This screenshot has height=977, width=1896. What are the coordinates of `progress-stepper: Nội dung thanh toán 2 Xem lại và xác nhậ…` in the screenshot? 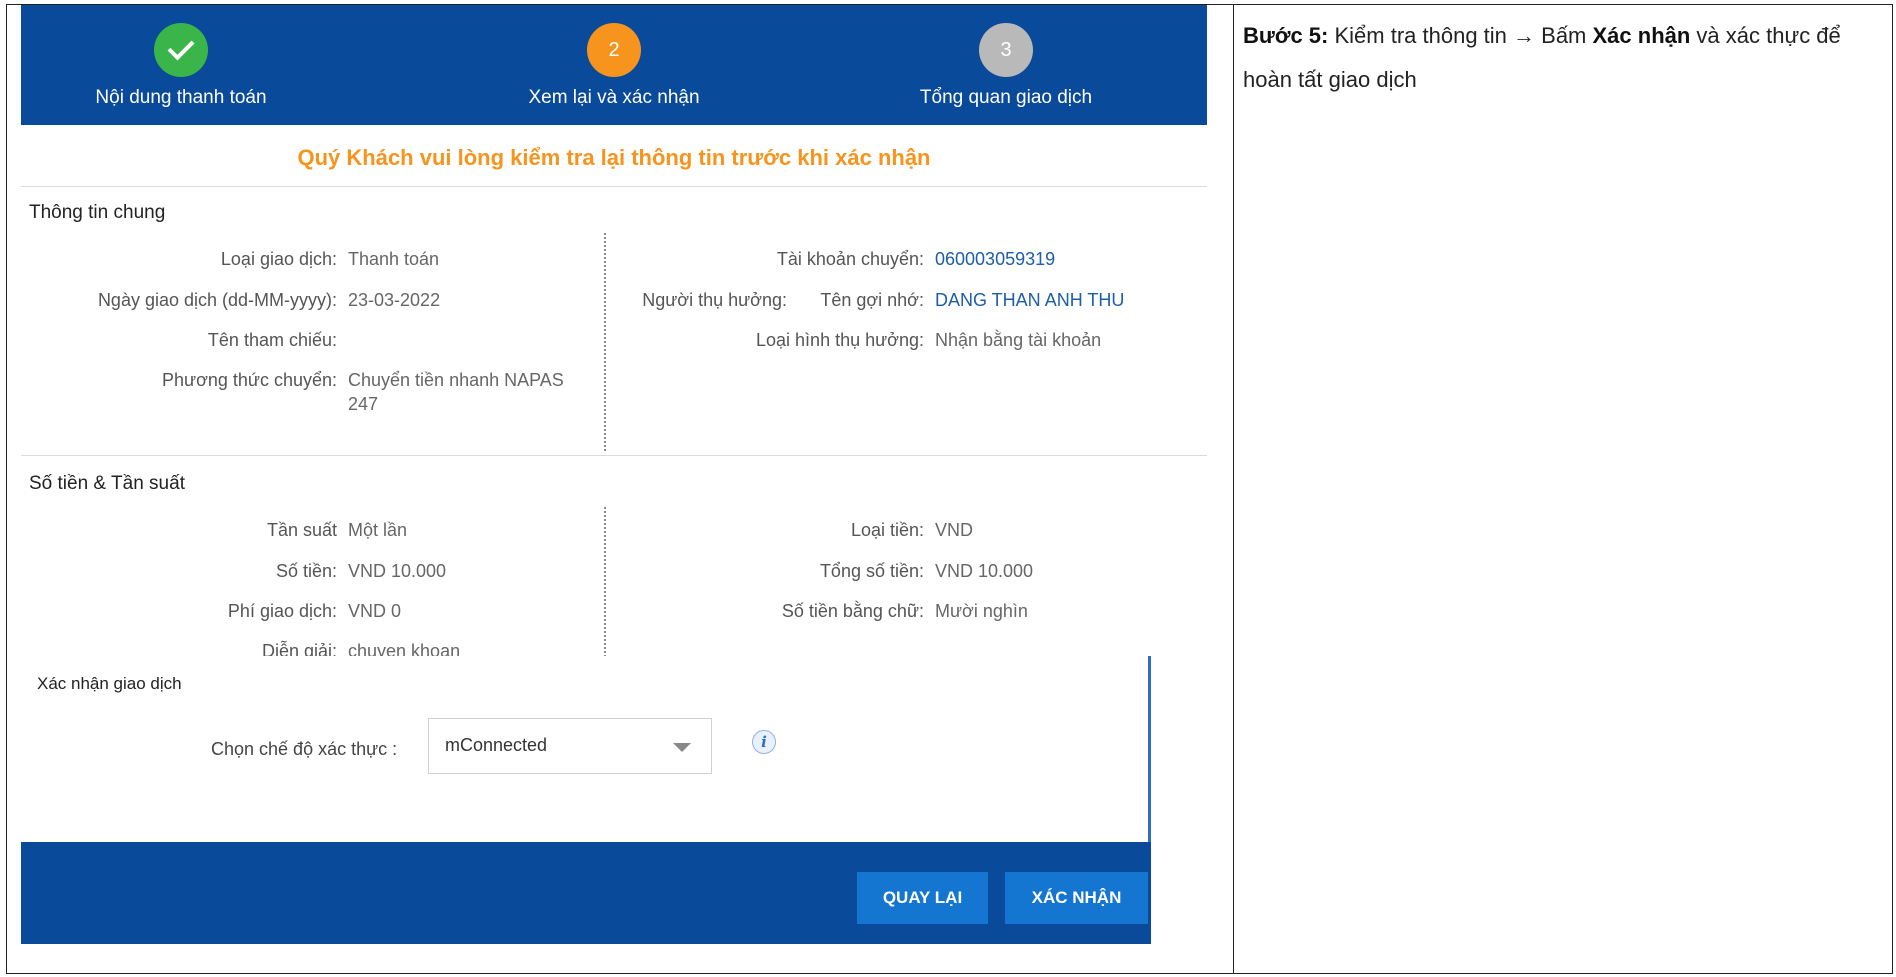 It's located at (614, 65).